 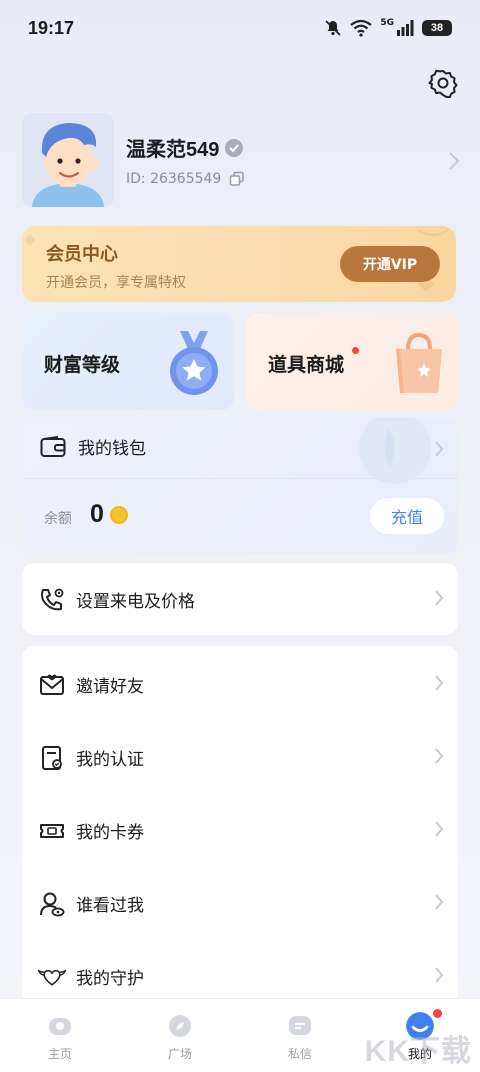 I want to click on tab-label: 广场, so click(x=179, y=1054).